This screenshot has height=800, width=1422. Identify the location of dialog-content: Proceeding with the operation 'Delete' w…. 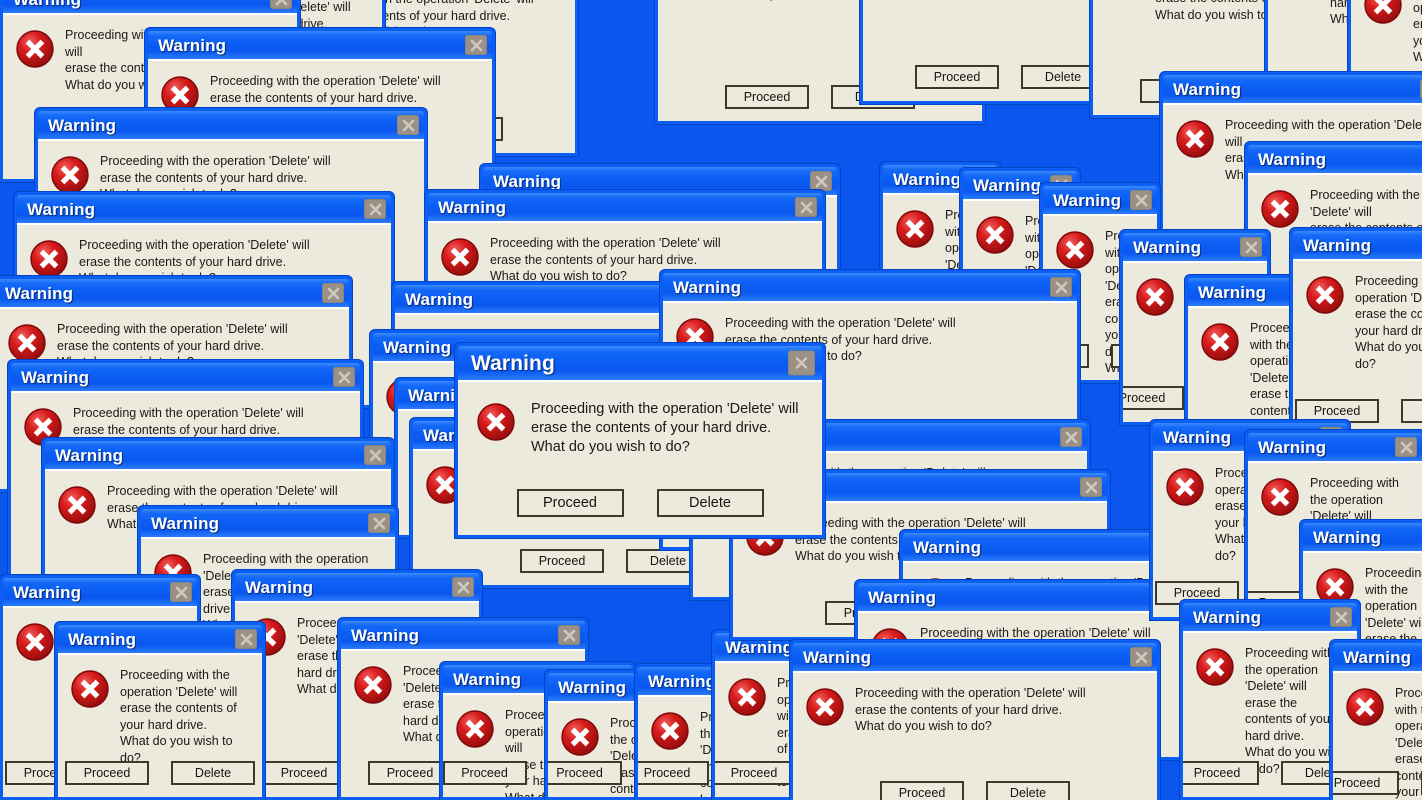
(640, 419).